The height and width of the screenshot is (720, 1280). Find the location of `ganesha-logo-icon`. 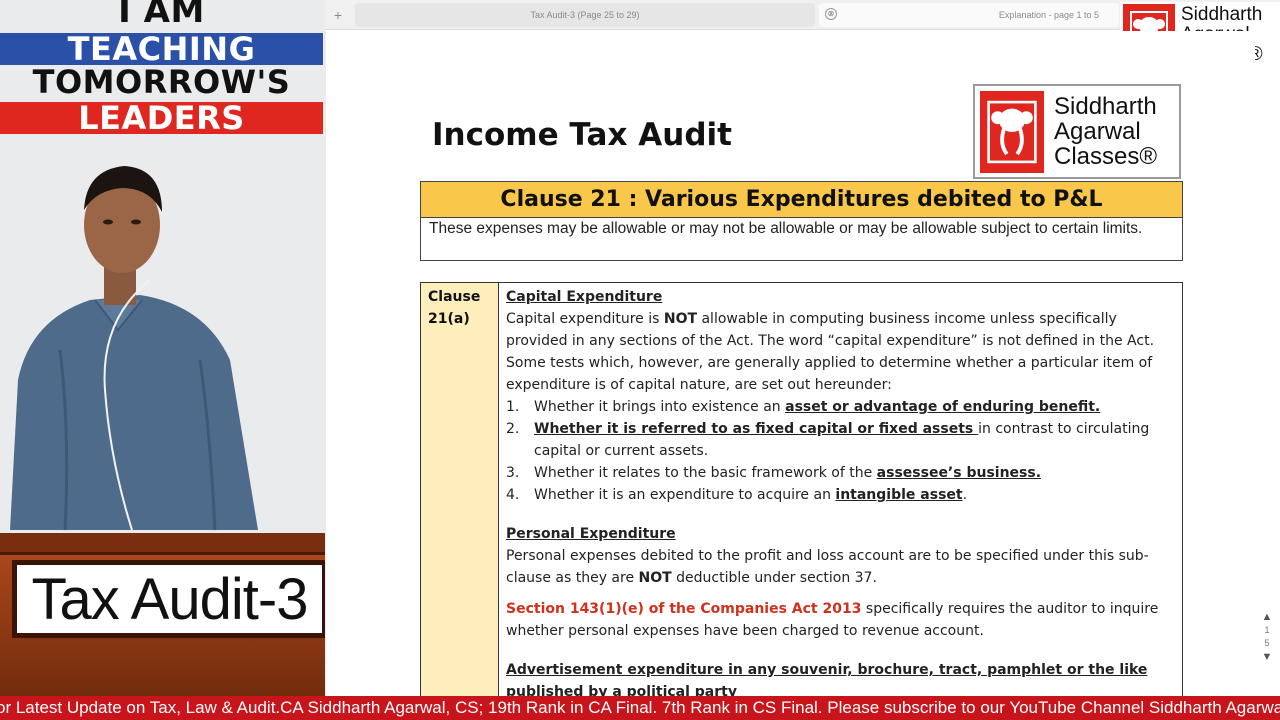

ganesha-logo-icon is located at coordinates (1012, 131).